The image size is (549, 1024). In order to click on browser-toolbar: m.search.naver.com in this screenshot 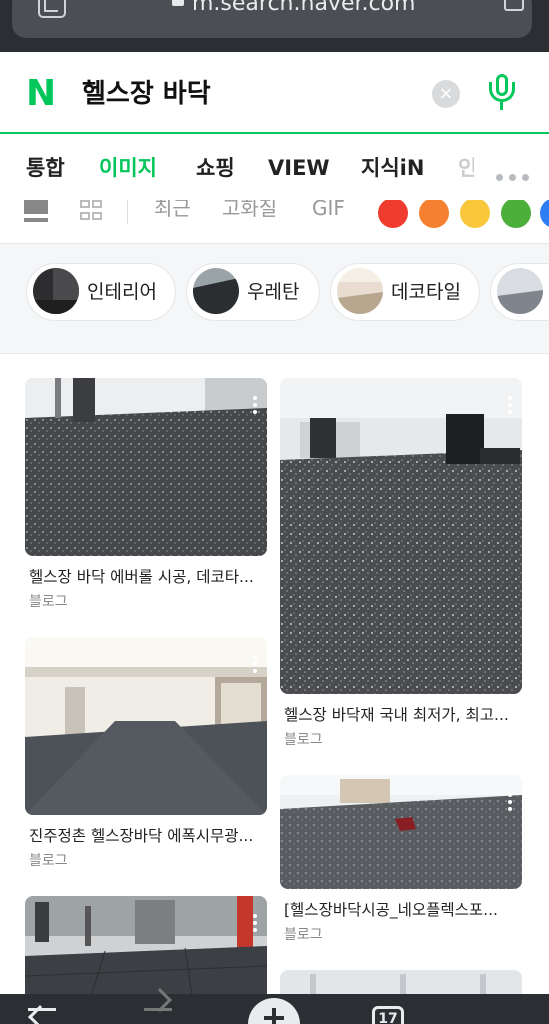, I will do `click(274, 26)`.